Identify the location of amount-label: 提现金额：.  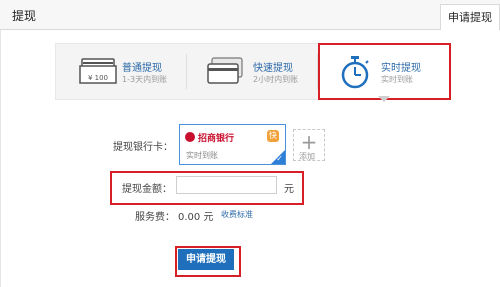
(147, 189).